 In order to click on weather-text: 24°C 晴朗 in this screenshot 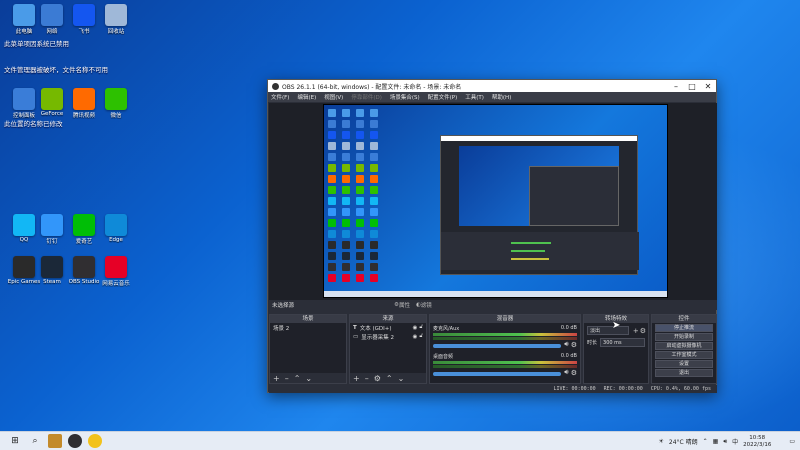, I will do `click(683, 441)`.